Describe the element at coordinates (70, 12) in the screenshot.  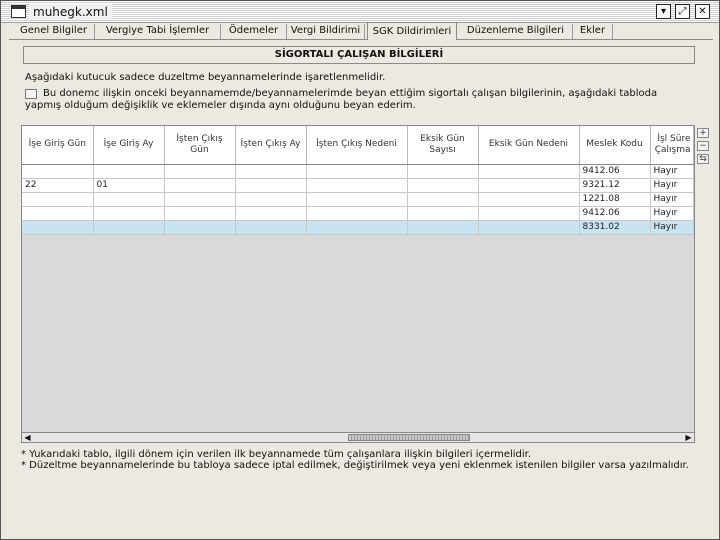
I see `window-title: muhegk.xml` at that location.